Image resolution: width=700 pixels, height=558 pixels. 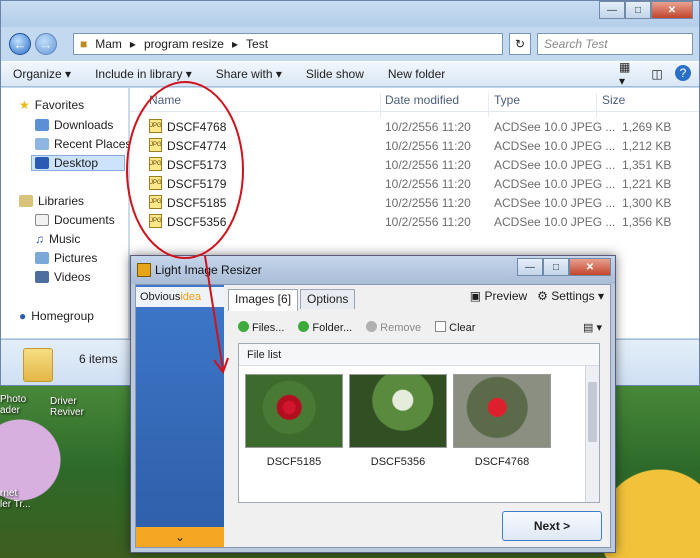 What do you see at coordinates (416, 74) in the screenshot?
I see `new-folder-button: New folder` at bounding box center [416, 74].